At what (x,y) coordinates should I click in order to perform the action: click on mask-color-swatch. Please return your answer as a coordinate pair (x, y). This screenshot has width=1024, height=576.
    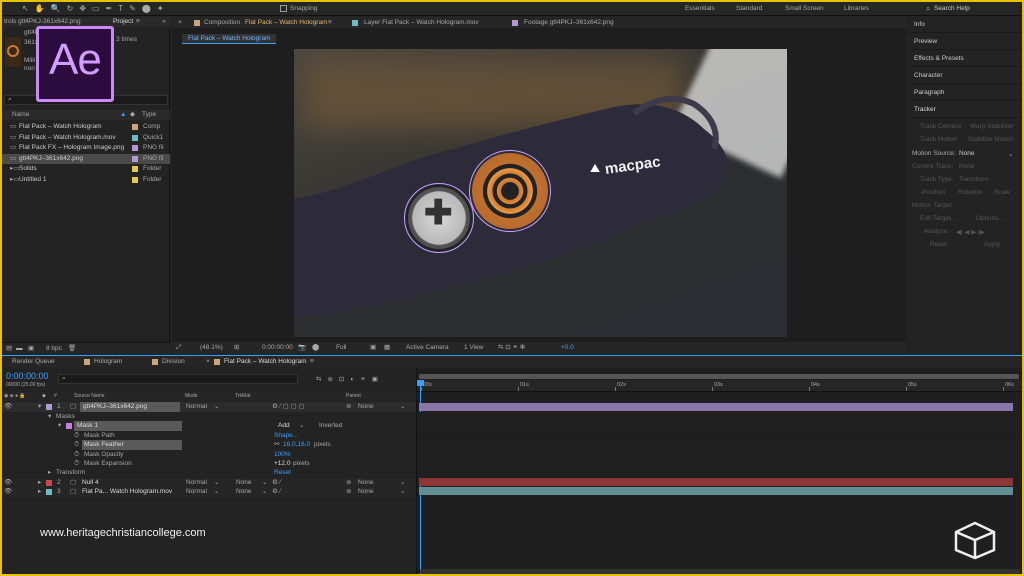
    Looking at the image, I should click on (69, 426).